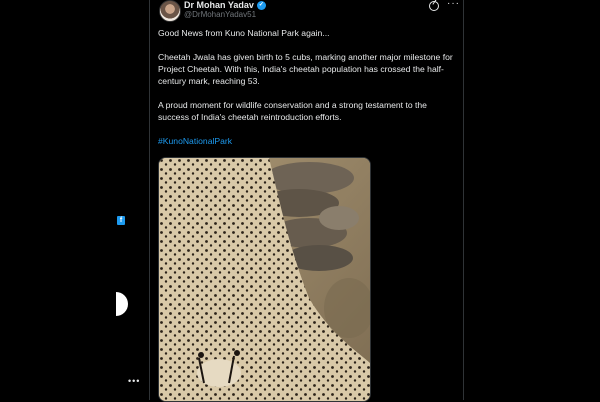 The height and width of the screenshot is (402, 600). Describe the element at coordinates (463, 200) in the screenshot. I see `column-divider` at that location.